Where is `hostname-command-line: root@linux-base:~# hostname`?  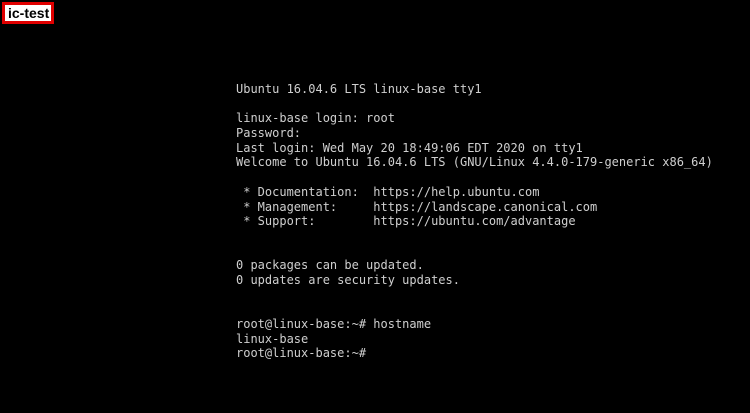
hostname-command-line: root@linux-base:~# hostname is located at coordinates (334, 324).